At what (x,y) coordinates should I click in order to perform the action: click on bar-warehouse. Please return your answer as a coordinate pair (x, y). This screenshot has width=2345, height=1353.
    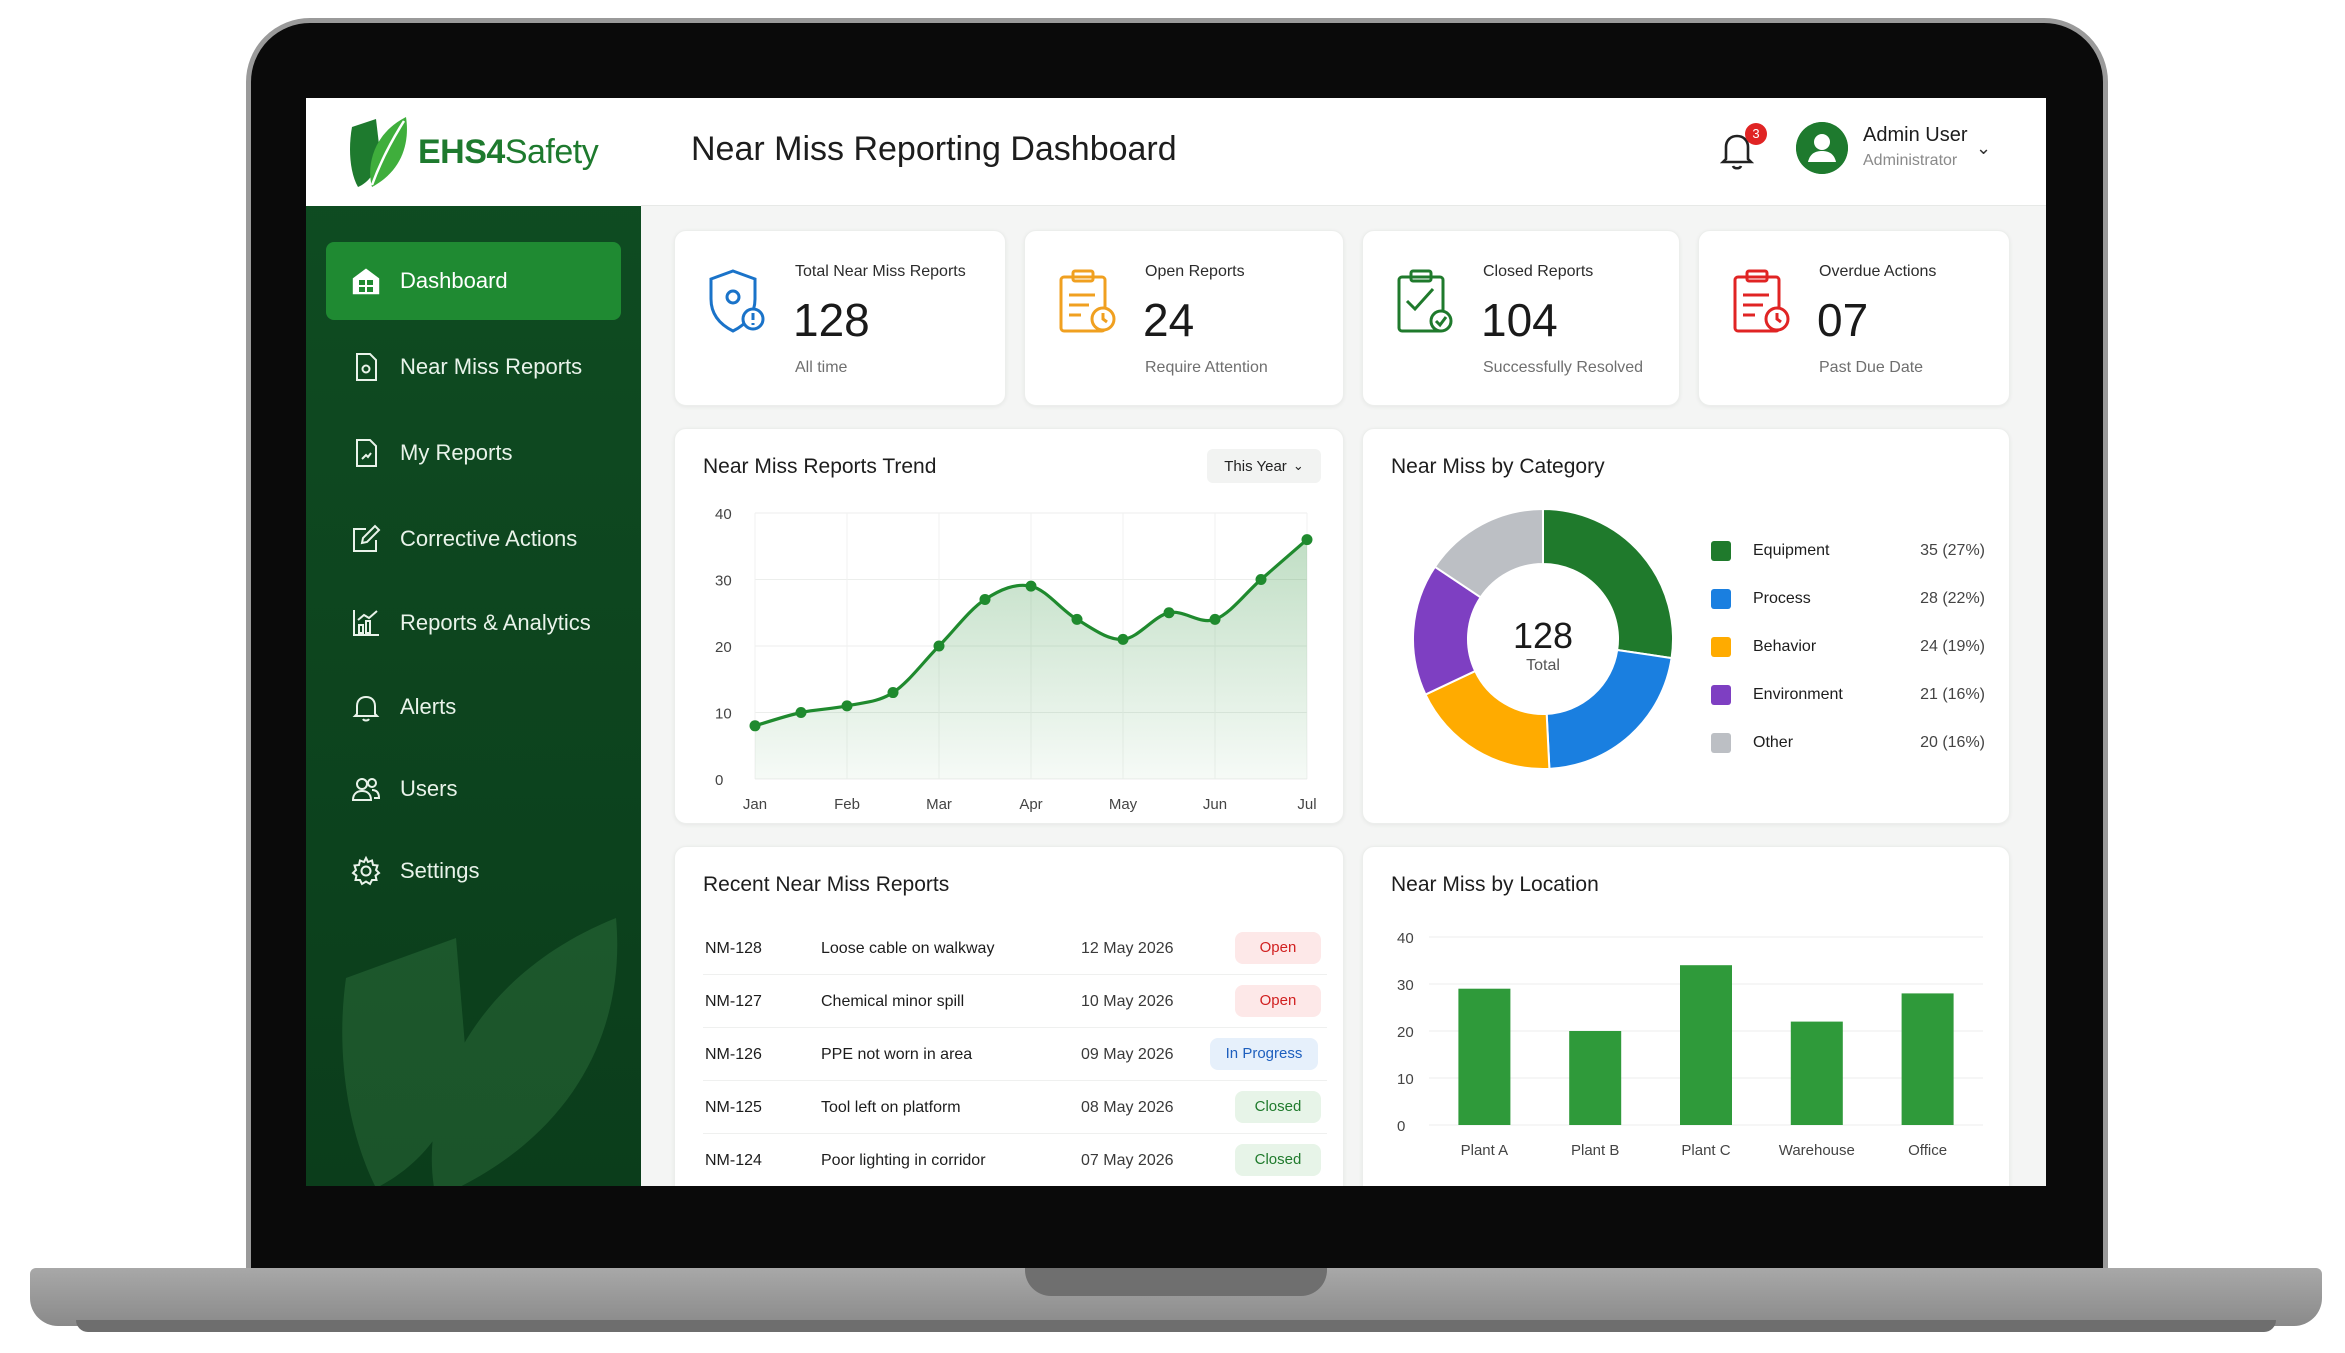
    Looking at the image, I should click on (1816, 1073).